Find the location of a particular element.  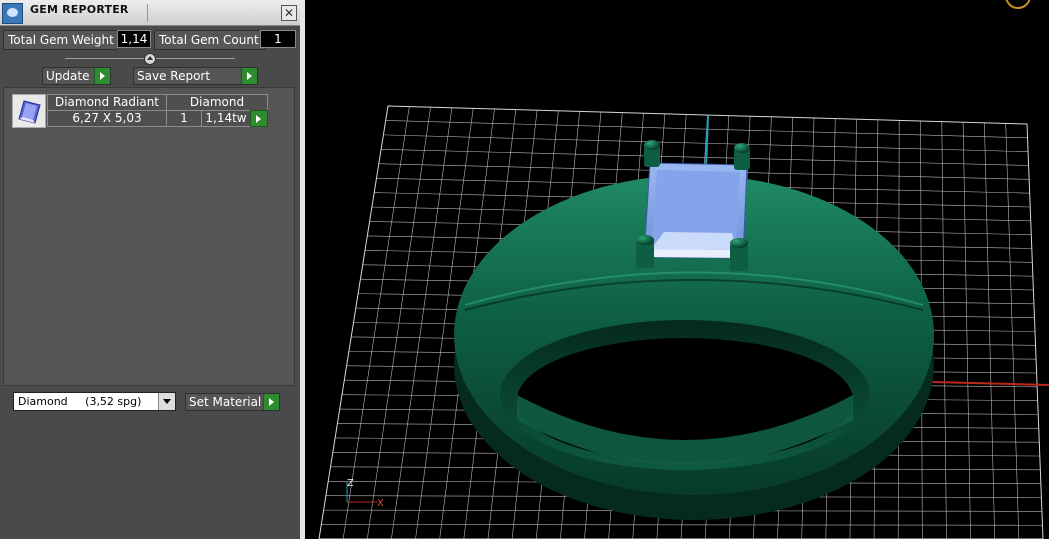

gem-reporter-icon is located at coordinates (12, 13).